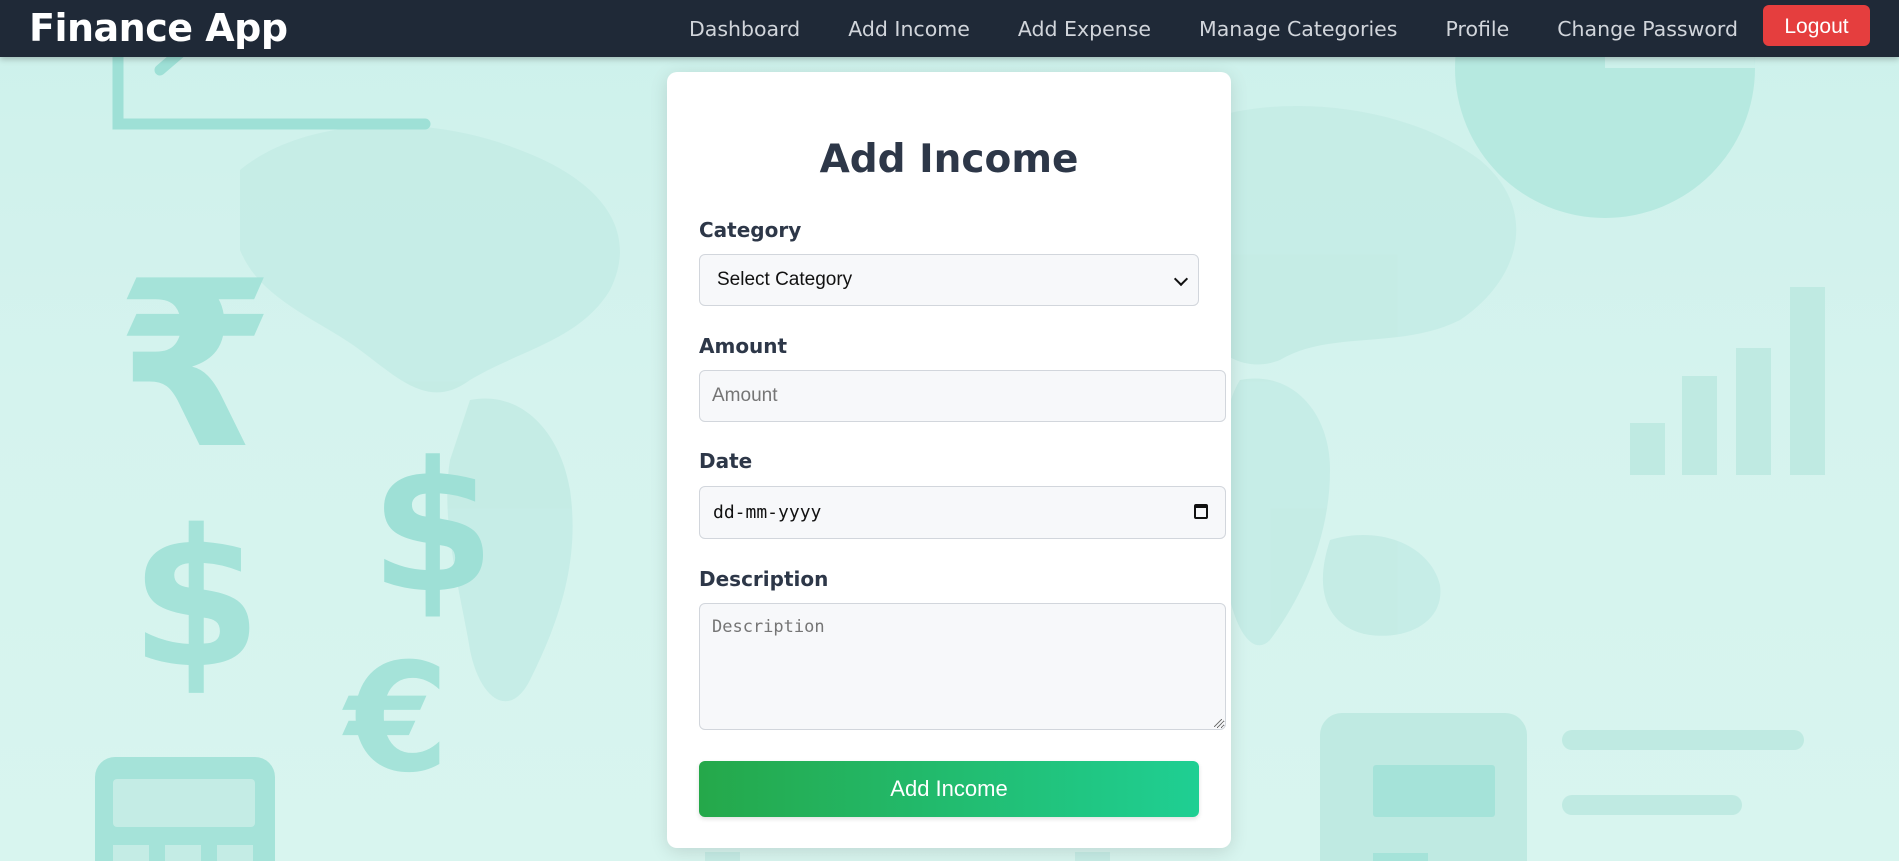 The width and height of the screenshot is (1899, 861). I want to click on logout-button: Logout, so click(1816, 25).